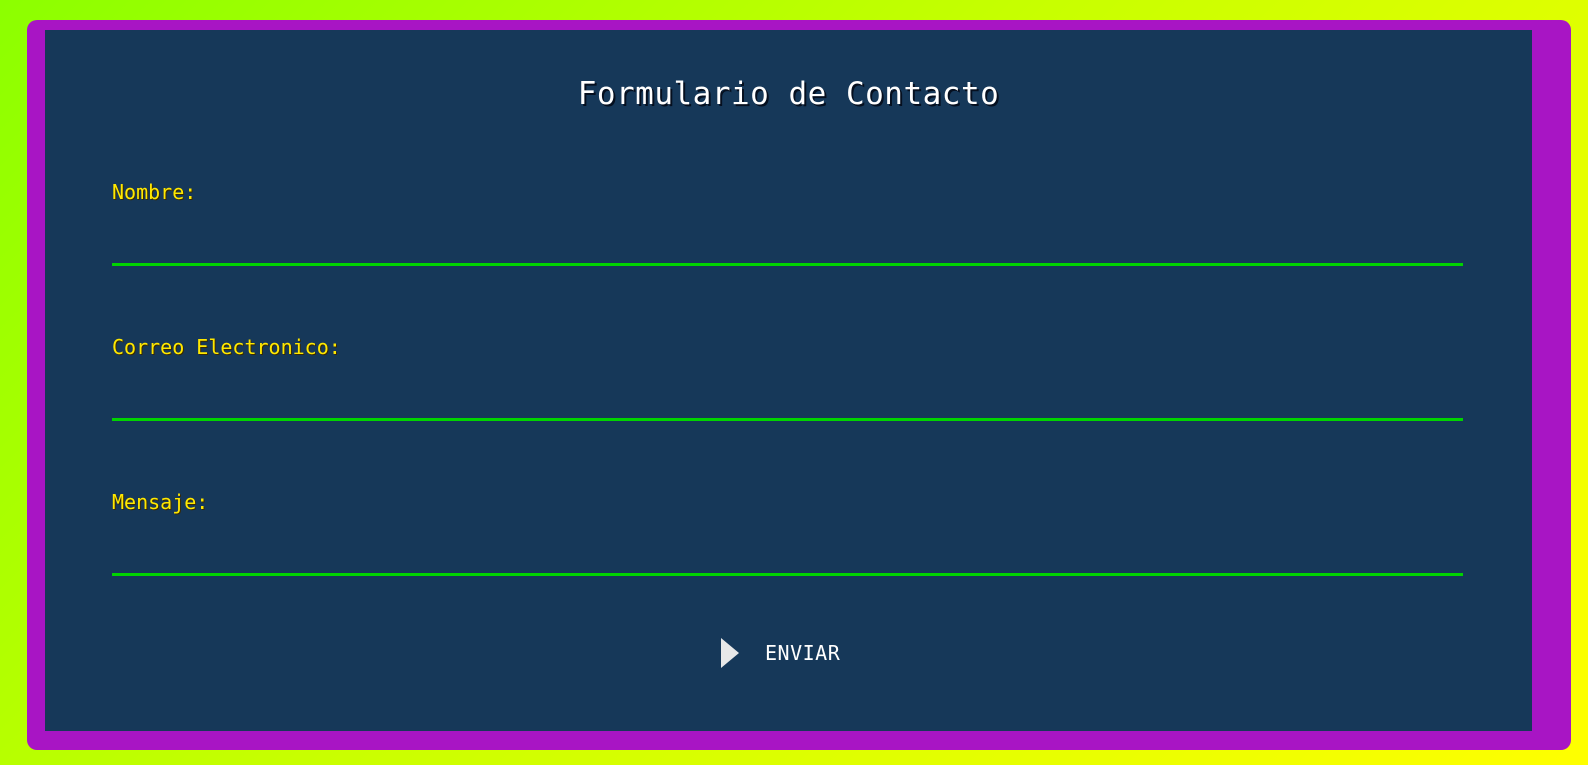  What do you see at coordinates (226, 347) in the screenshot?
I see `email-label: Correo Electronico:` at bounding box center [226, 347].